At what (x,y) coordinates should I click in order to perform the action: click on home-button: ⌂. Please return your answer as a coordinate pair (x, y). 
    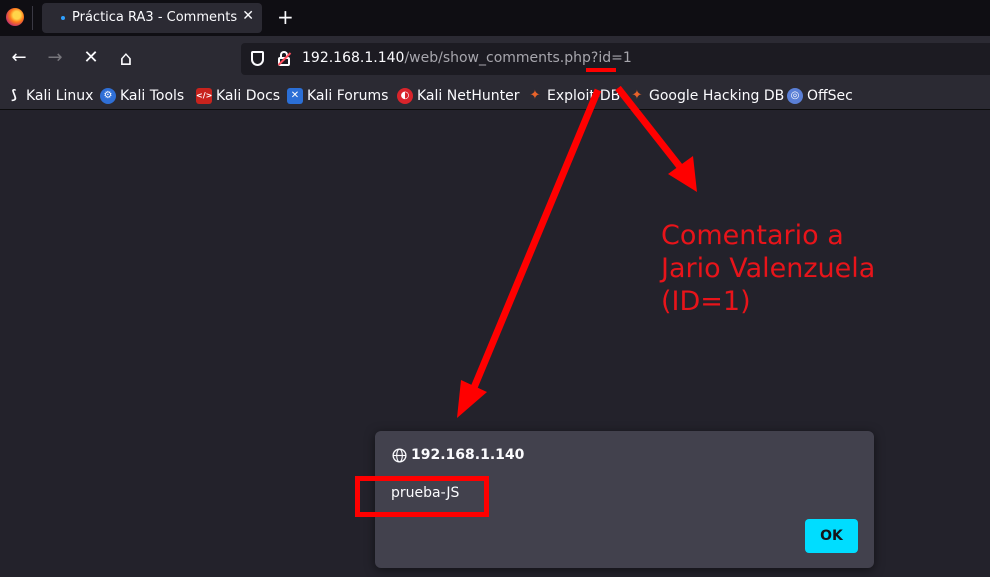
    Looking at the image, I should click on (126, 58).